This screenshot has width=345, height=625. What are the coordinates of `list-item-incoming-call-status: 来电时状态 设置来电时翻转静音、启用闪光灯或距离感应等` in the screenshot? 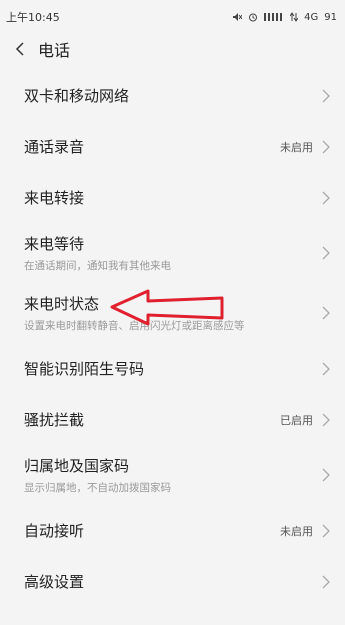 It's located at (172, 313).